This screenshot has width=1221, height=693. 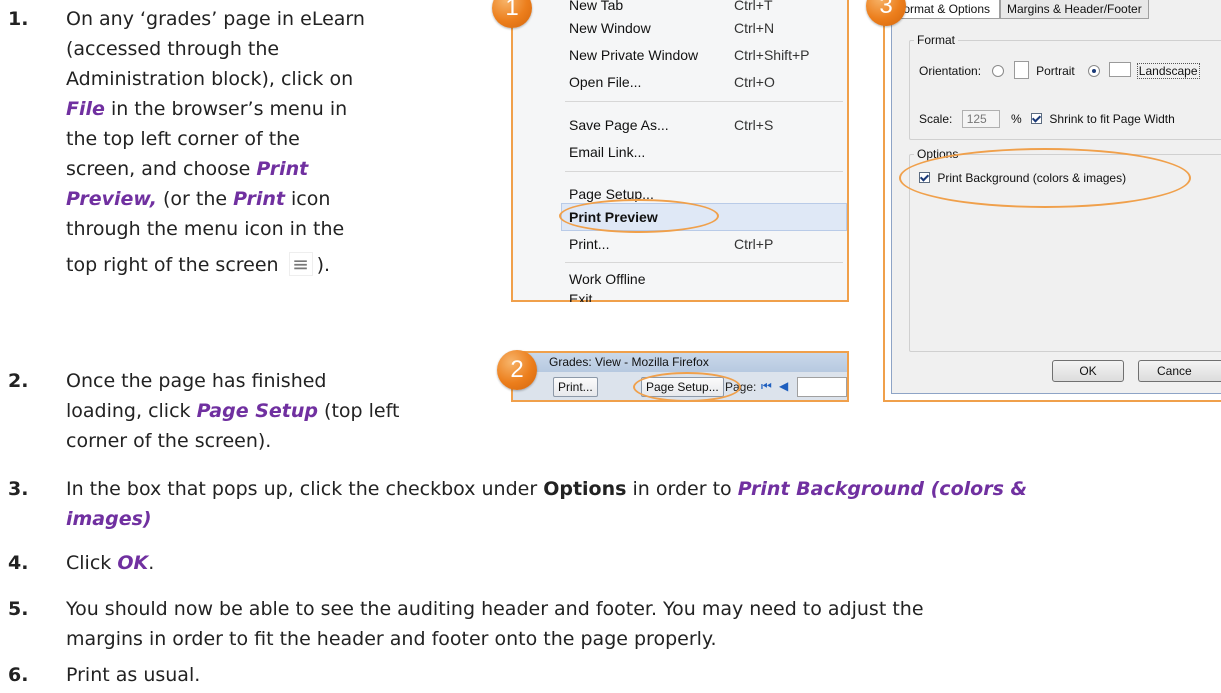 I want to click on orientation-row: Orientation: Portrait Landscape, so click(x=1059, y=70).